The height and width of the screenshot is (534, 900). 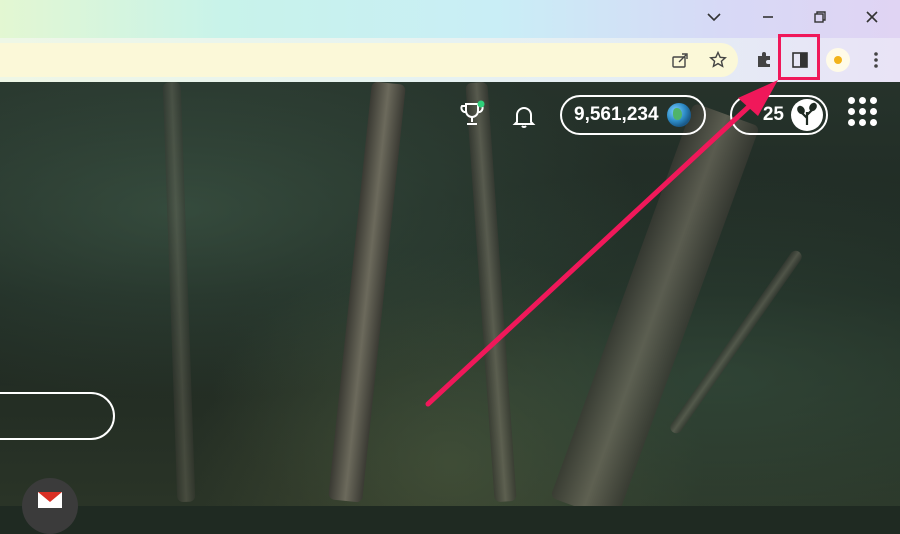 I want to click on close-button, so click(x=872, y=17).